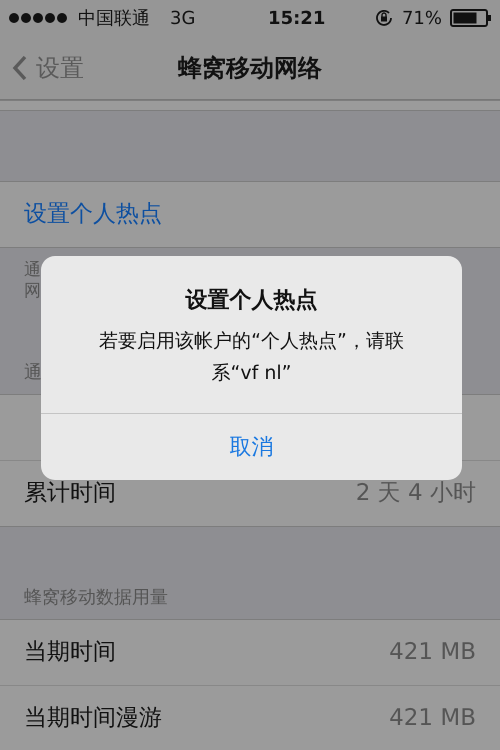  What do you see at coordinates (96, 598) in the screenshot?
I see `section-header: 蜂窝移动数据用量` at bounding box center [96, 598].